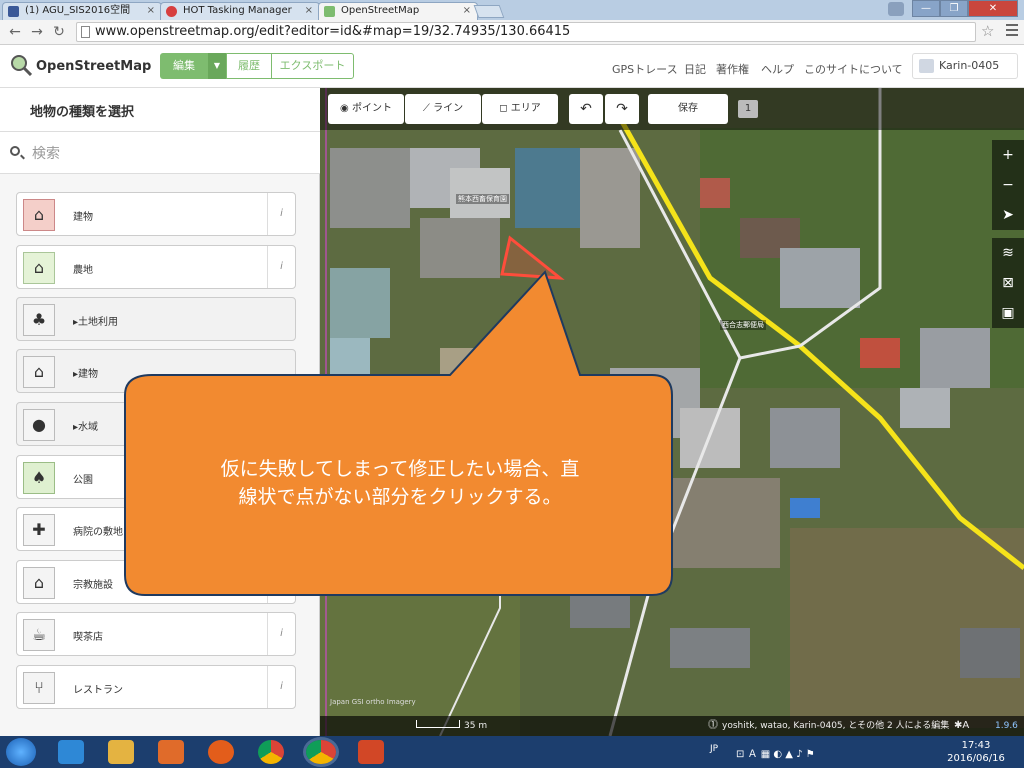 The height and width of the screenshot is (768, 1024). I want to click on preset-item-hospital: ✚ 病院の敷地 i, so click(156, 529).